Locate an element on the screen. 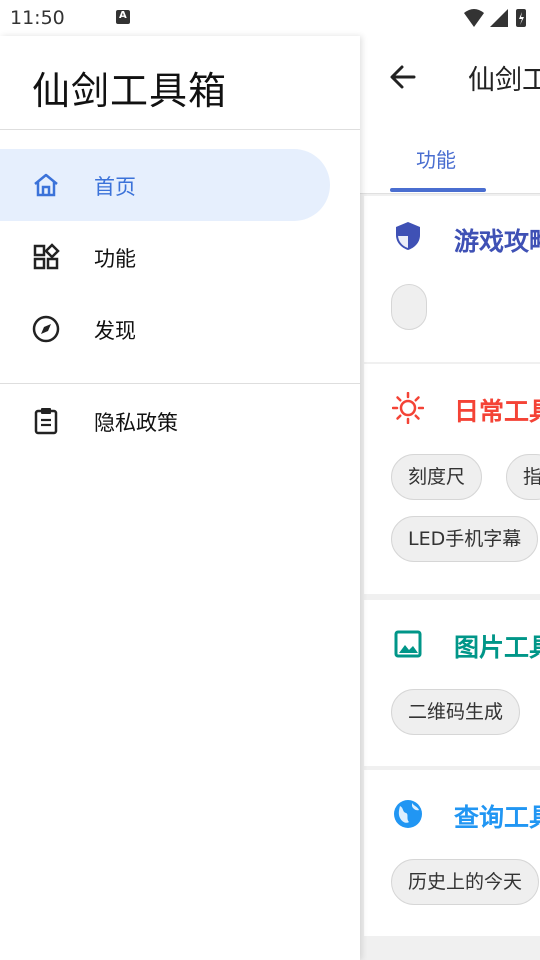  section-game-guides: 游戏攻略 is located at coordinates (452, 279).